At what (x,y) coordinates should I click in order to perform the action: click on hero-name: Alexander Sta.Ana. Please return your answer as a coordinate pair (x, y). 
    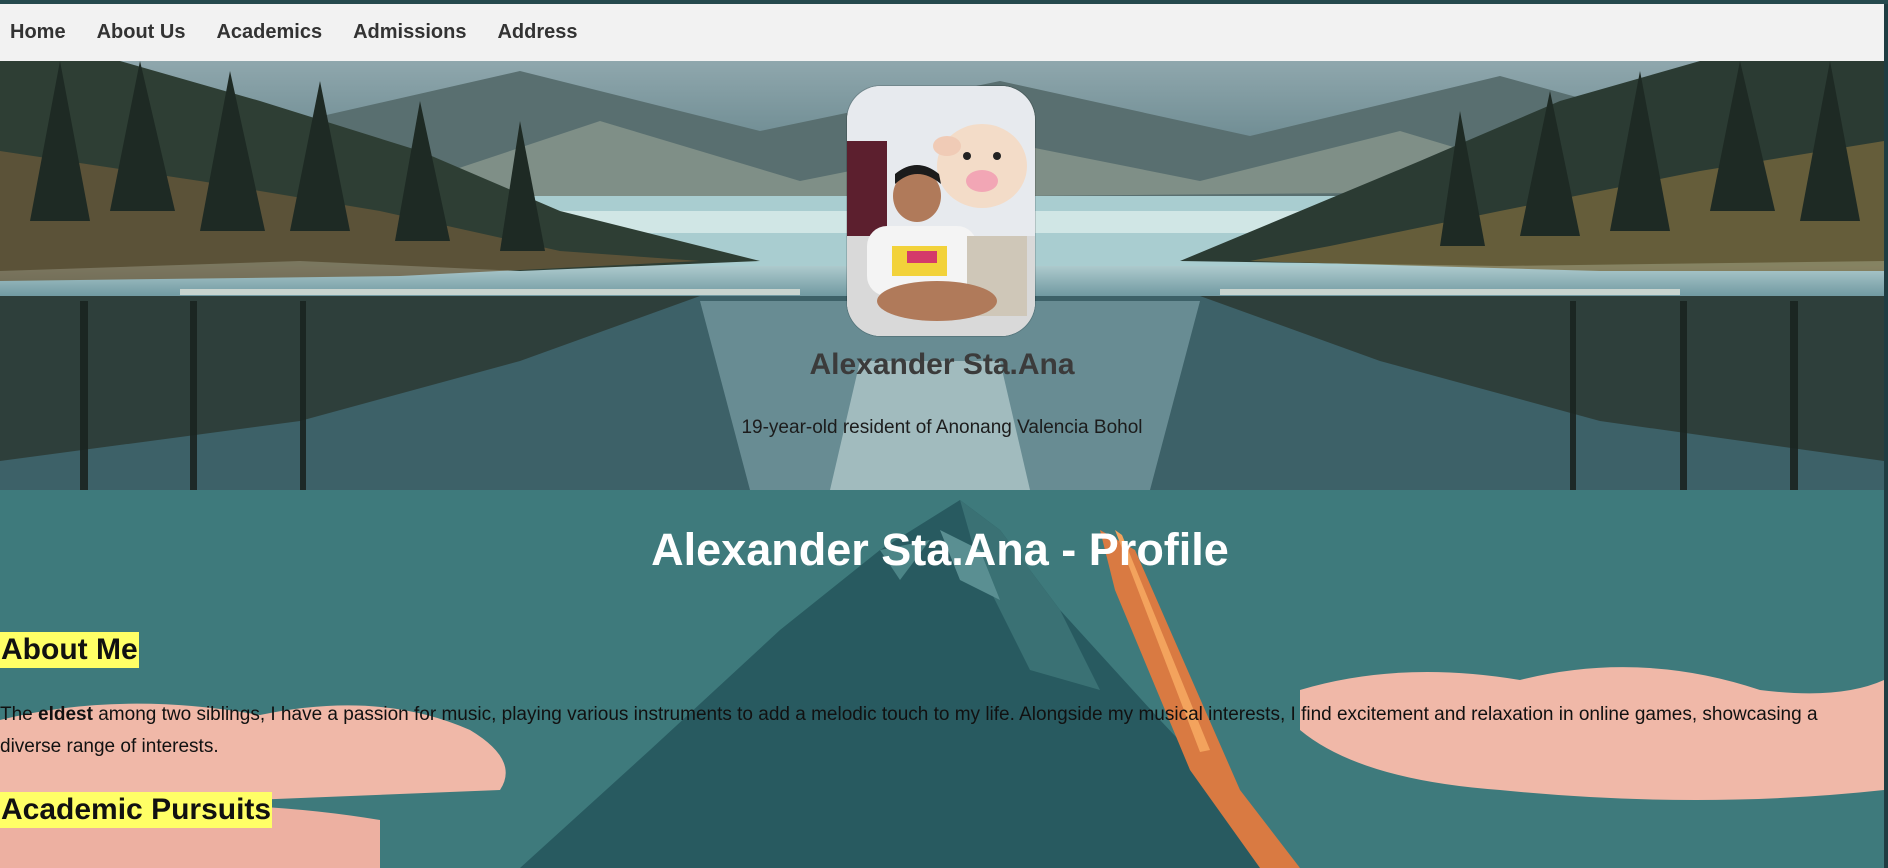
    Looking at the image, I should click on (942, 364).